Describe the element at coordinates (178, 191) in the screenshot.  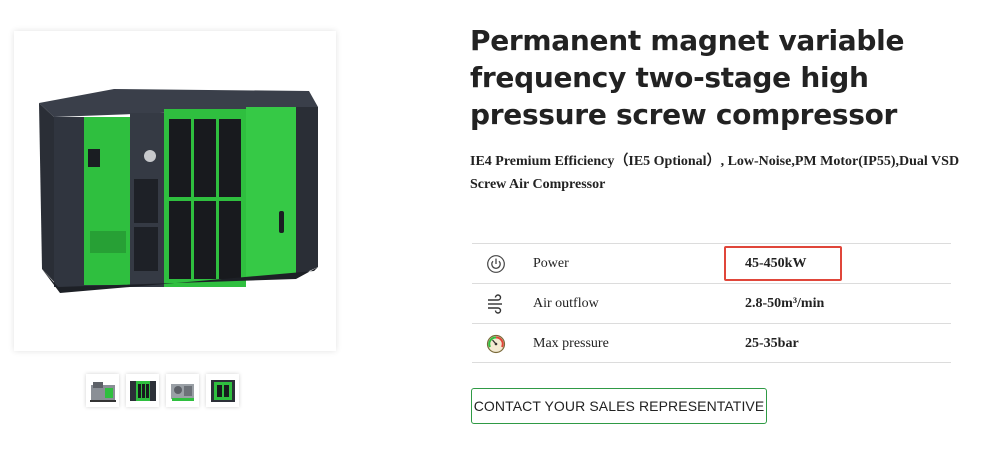
I see `compressor-image` at that location.